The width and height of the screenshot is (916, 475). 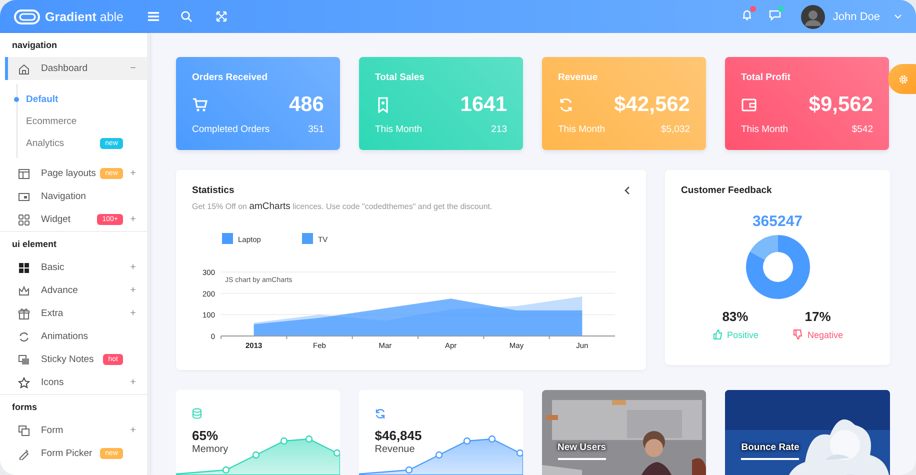 What do you see at coordinates (306, 105) in the screenshot?
I see `stat-value: 486` at bounding box center [306, 105].